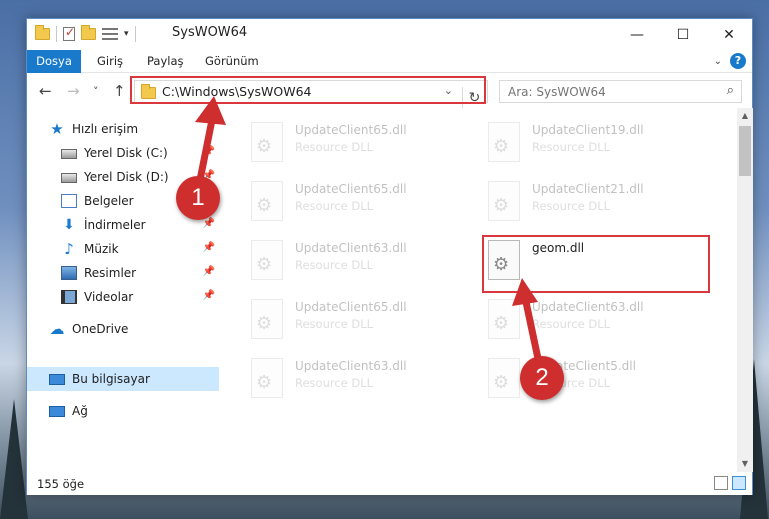  What do you see at coordinates (542, 378) in the screenshot?
I see `step-badge-2: 2` at bounding box center [542, 378].